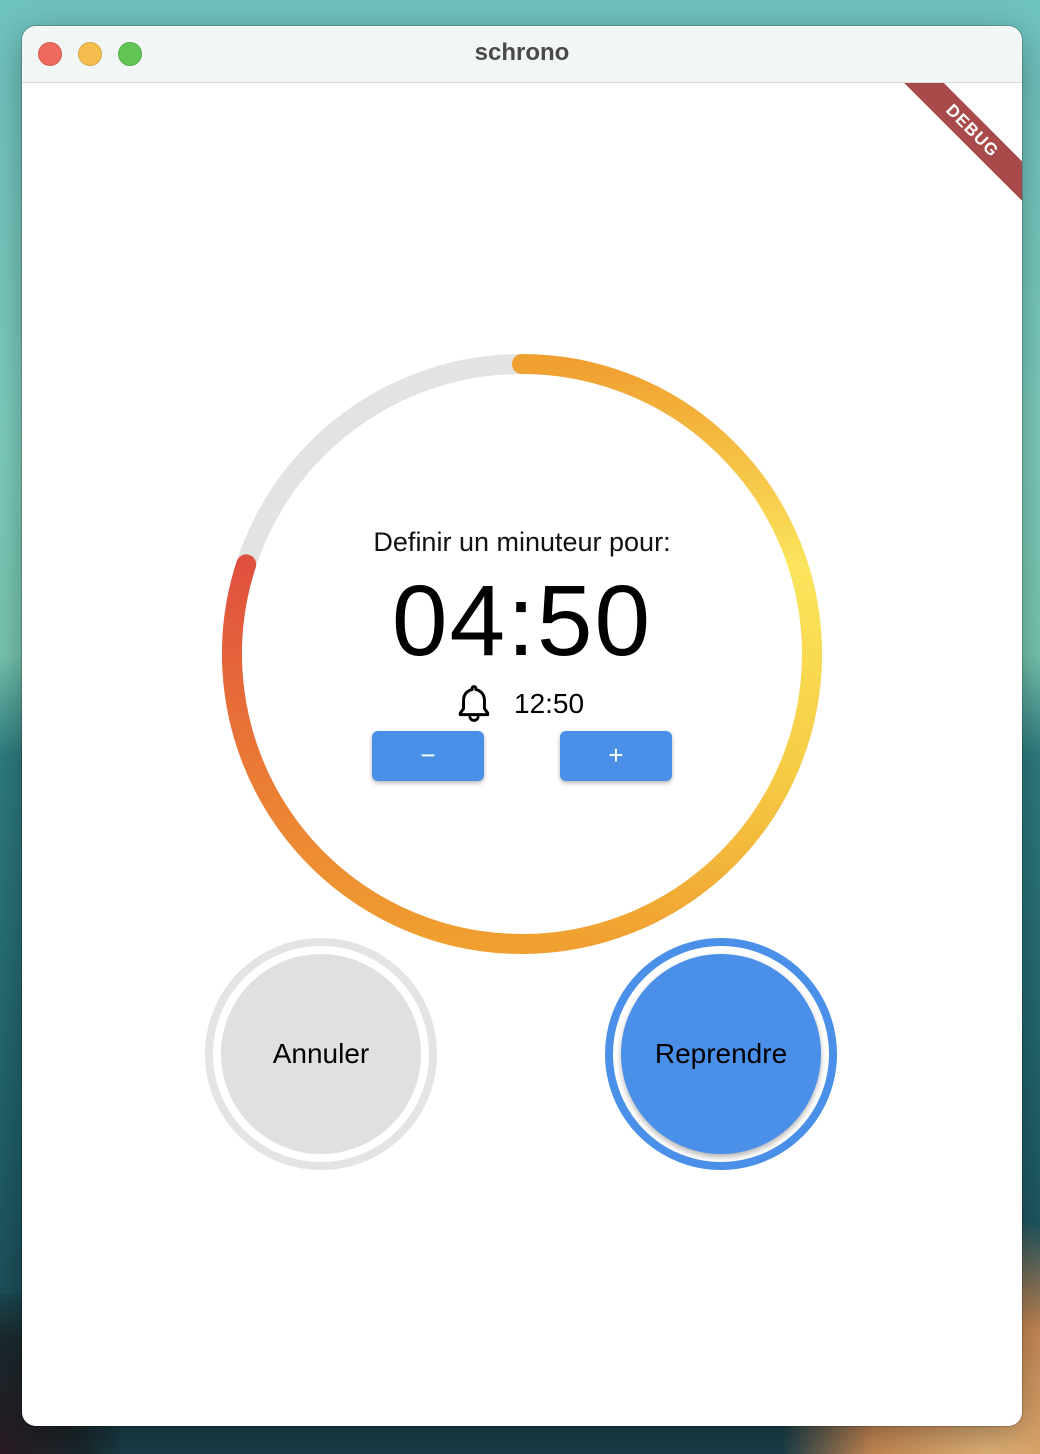 The height and width of the screenshot is (1454, 1040). I want to click on alarm-time-label: 12:50, so click(549, 703).